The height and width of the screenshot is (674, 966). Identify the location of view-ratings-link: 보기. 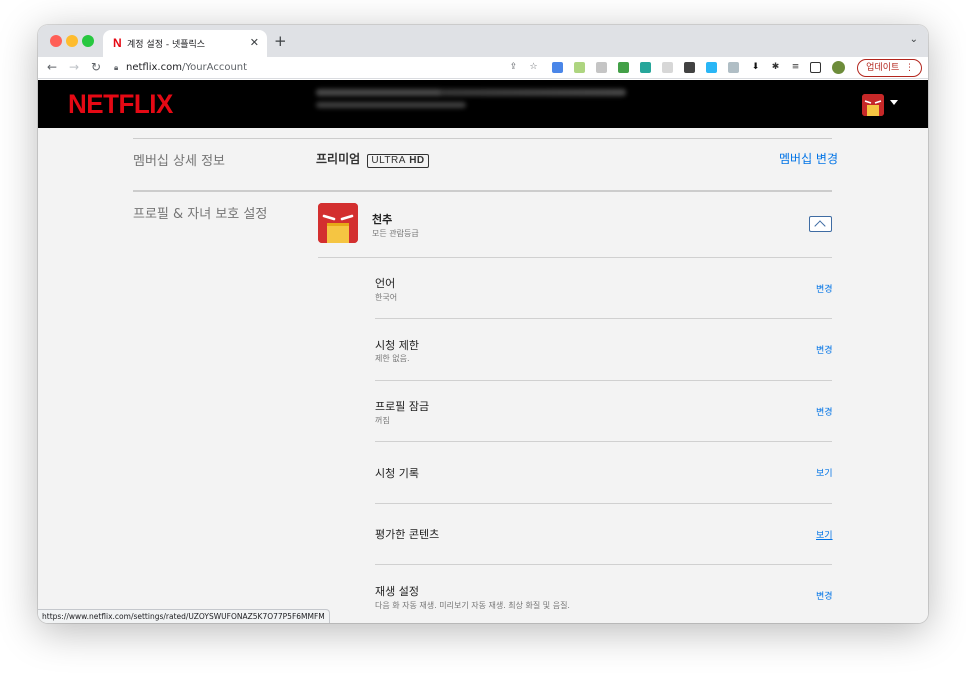
(824, 534).